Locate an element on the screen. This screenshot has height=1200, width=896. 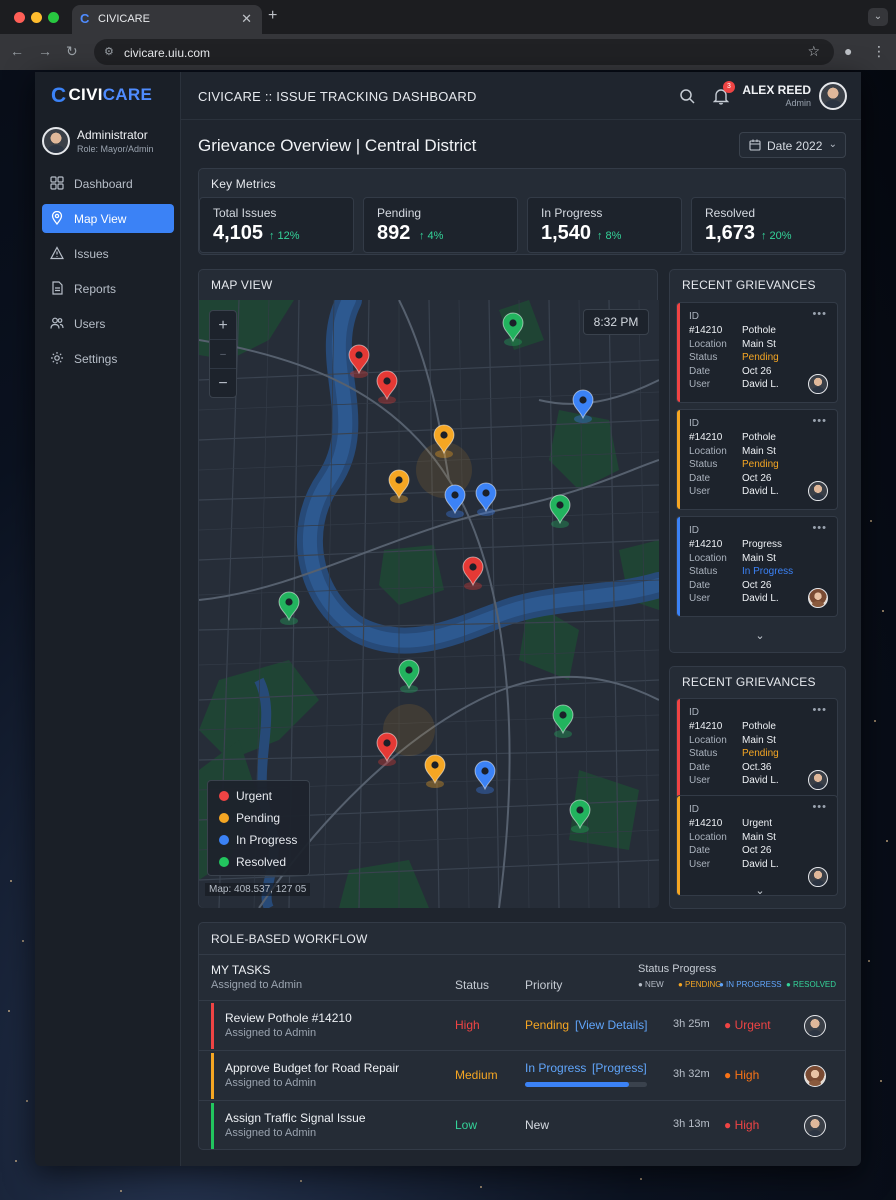
brand-logo: C CIVICARE is located at coordinates (101, 96).